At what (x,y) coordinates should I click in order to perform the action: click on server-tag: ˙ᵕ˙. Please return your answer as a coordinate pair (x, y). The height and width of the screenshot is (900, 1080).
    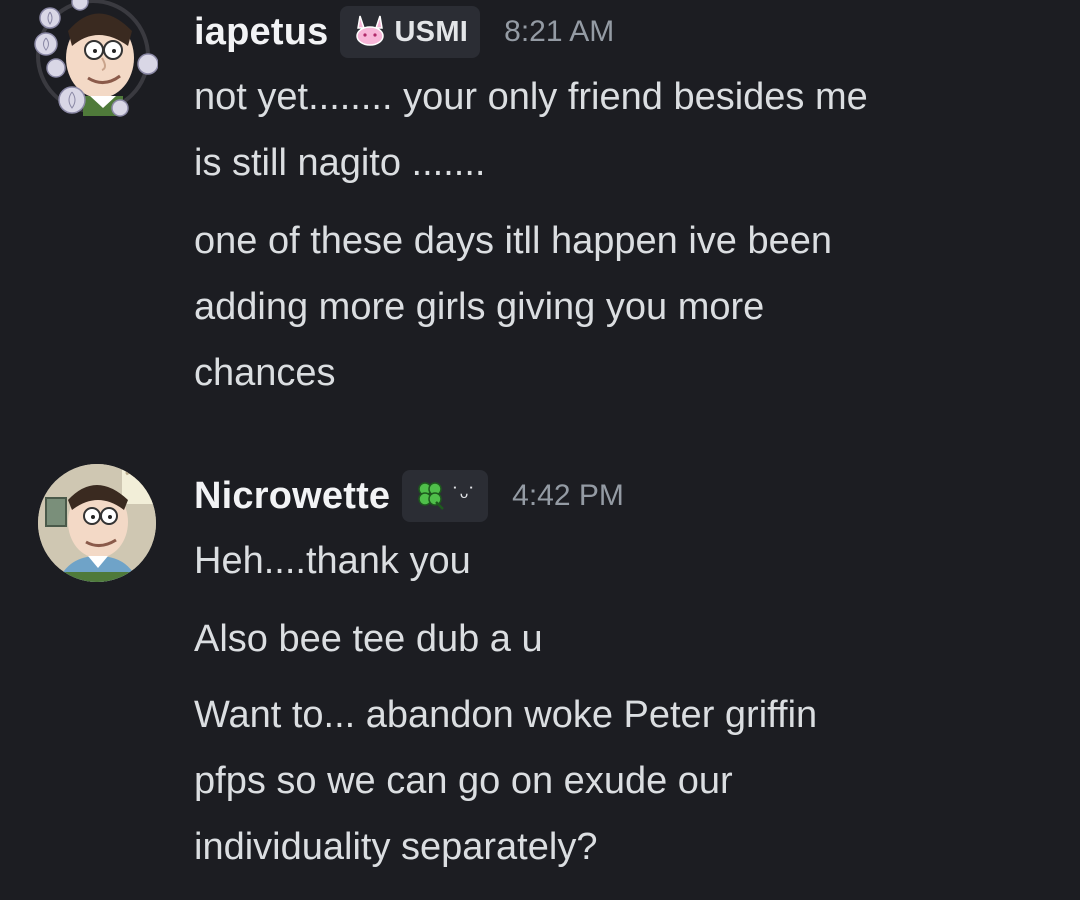
    Looking at the image, I should click on (445, 496).